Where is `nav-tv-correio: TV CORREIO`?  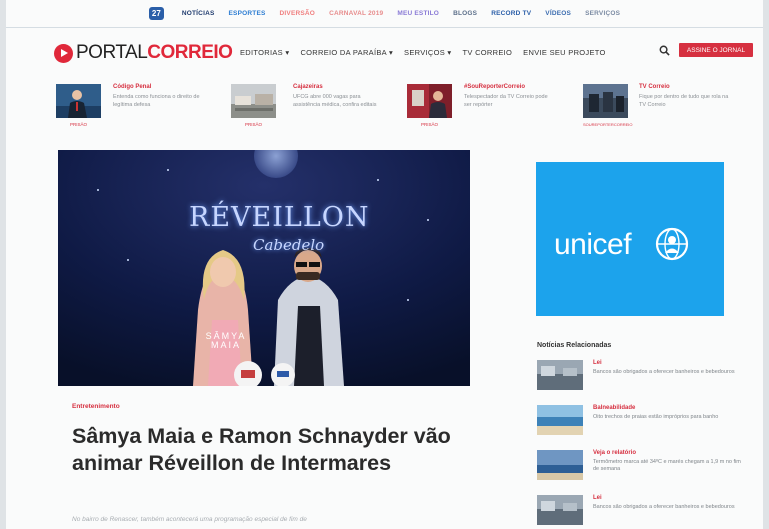
nav-tv-correio: TV CORREIO is located at coordinates (488, 52).